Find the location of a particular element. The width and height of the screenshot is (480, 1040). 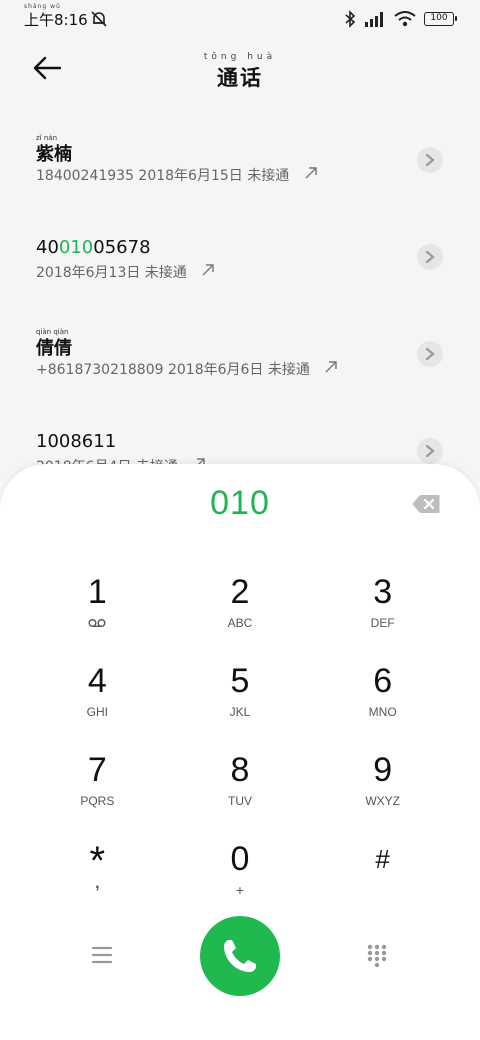

key-digit: 5 is located at coordinates (240, 681).